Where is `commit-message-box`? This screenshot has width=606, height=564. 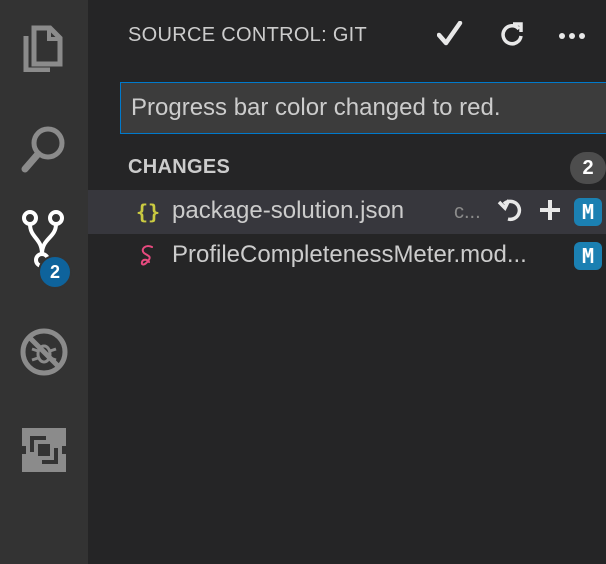 commit-message-box is located at coordinates (363, 108).